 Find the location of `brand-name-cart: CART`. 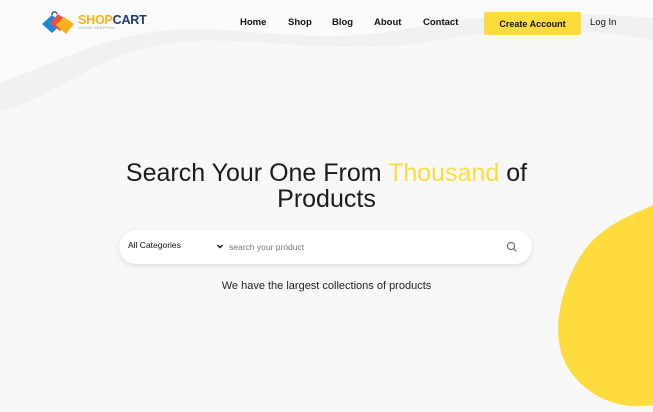

brand-name-cart: CART is located at coordinates (129, 20).